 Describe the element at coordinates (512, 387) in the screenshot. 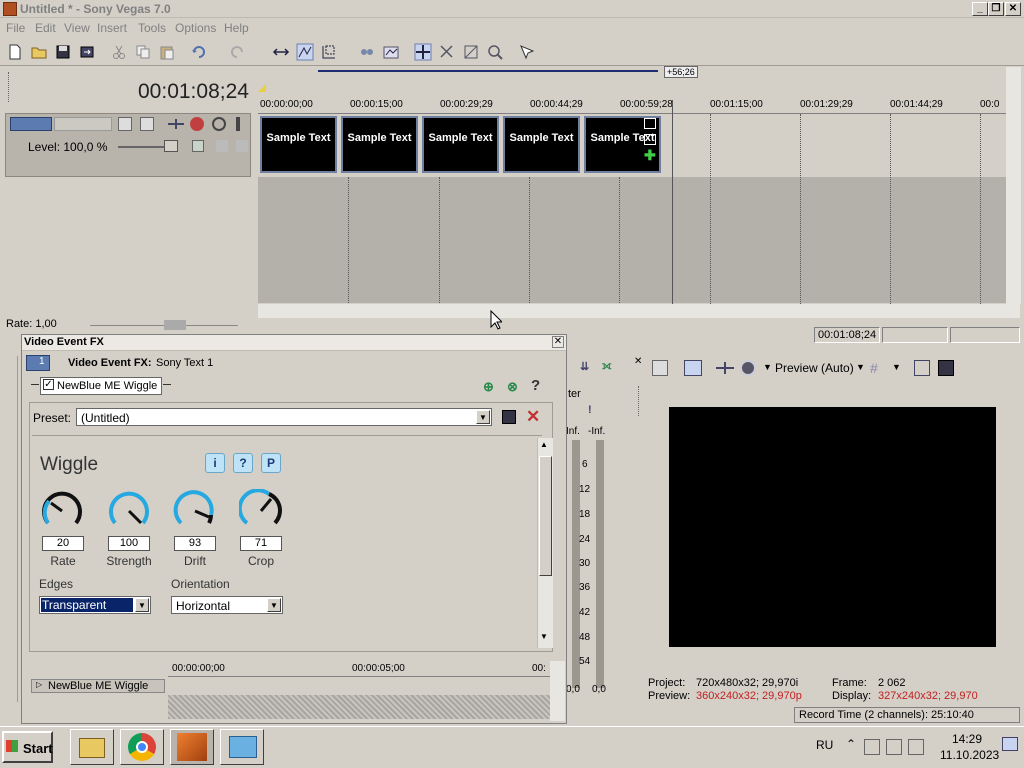

I see `remove-plugin-icon: ⊗` at that location.